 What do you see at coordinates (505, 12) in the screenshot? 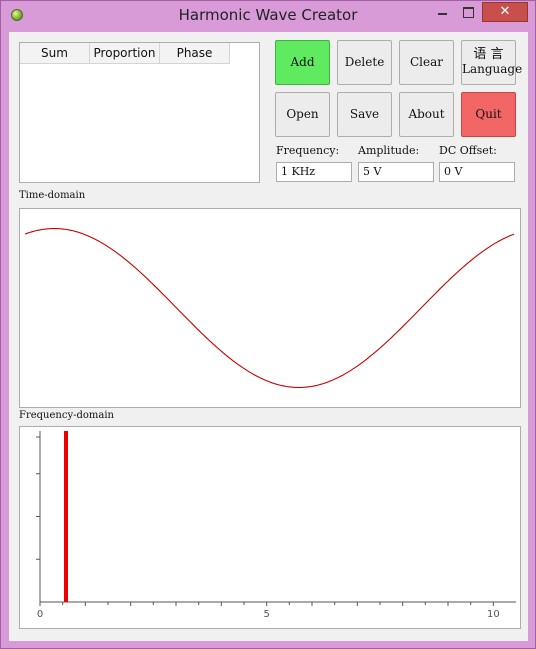
I see `close-button` at bounding box center [505, 12].